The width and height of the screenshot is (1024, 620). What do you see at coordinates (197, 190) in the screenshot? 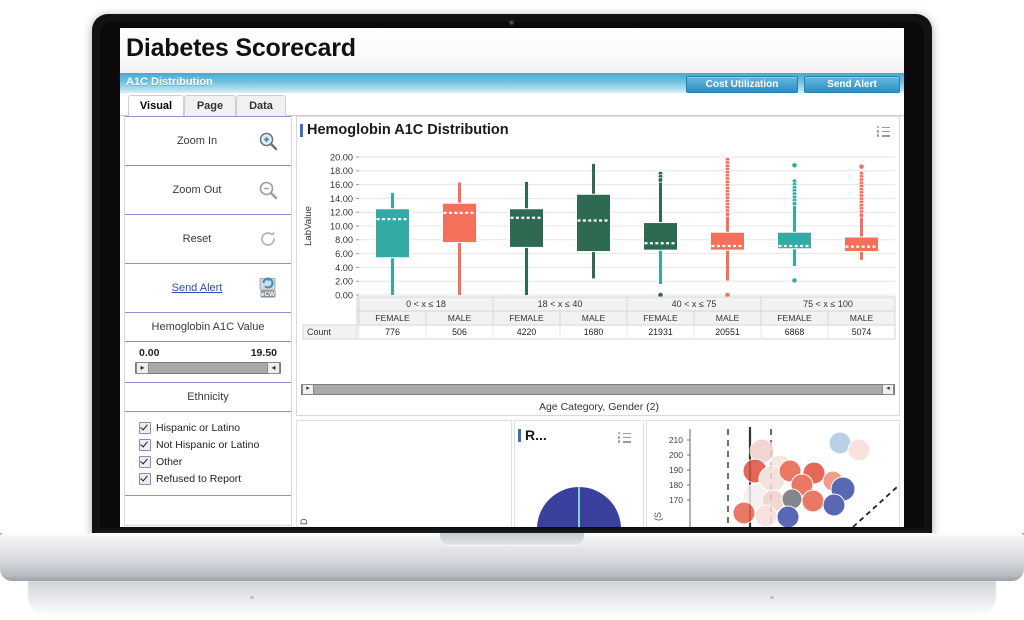
I see `sidebar-item-label: Zoom Out` at bounding box center [197, 190].